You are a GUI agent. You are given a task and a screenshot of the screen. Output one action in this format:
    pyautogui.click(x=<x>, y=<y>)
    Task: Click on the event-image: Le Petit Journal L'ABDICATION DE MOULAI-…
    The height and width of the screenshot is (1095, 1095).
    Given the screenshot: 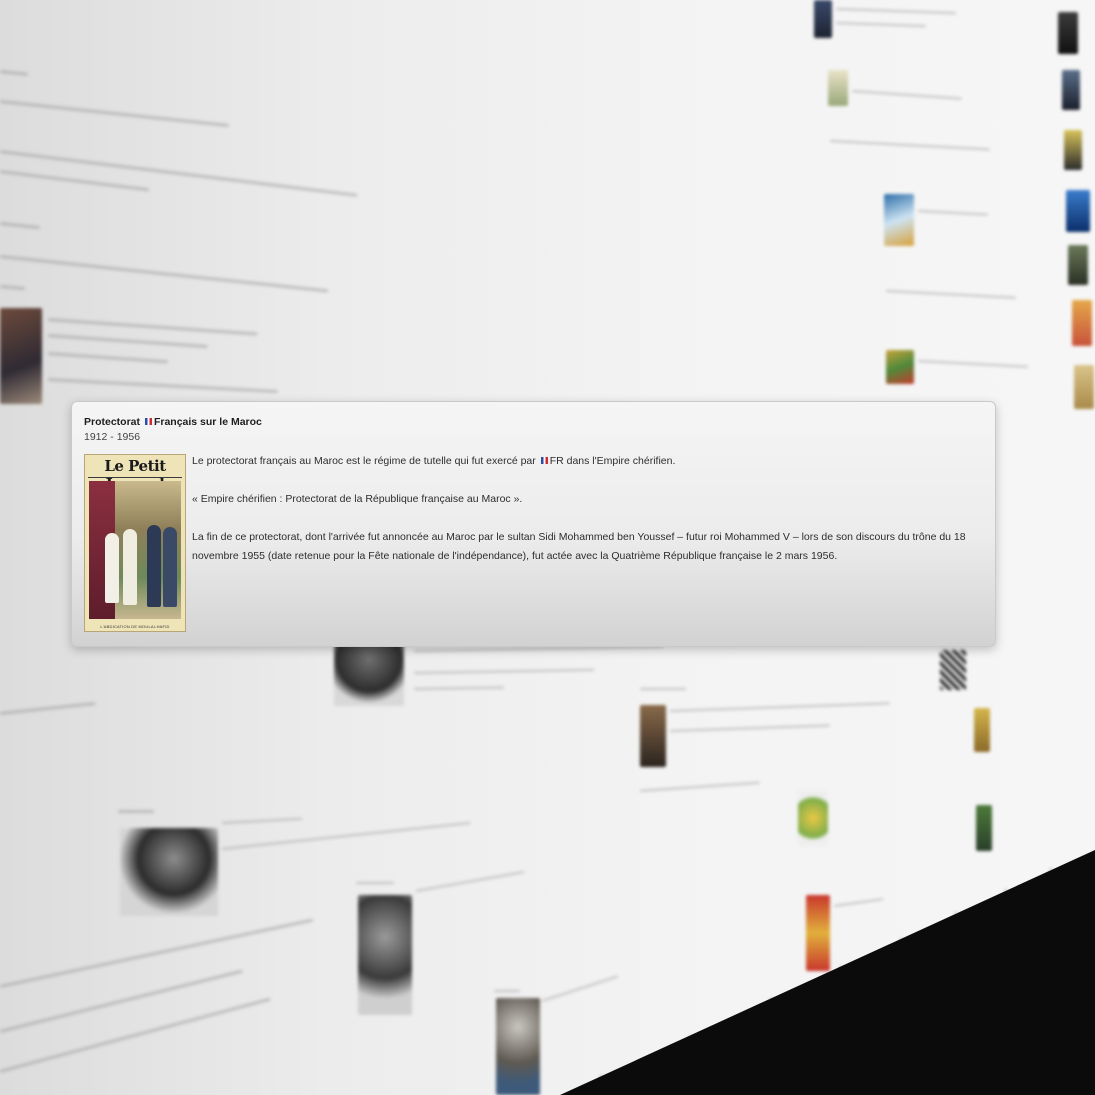 What is the action you would take?
    pyautogui.click(x=135, y=543)
    